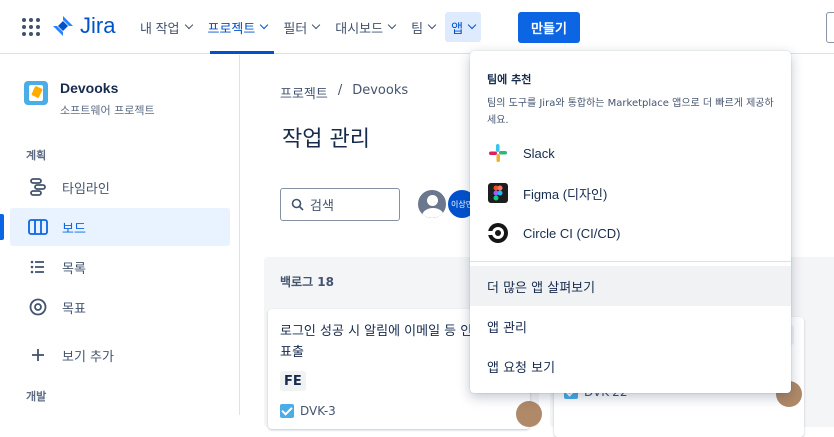 Image resolution: width=834 pixels, height=437 pixels. Describe the element at coordinates (457, 28) in the screenshot. I see `nav-label: 앱` at that location.